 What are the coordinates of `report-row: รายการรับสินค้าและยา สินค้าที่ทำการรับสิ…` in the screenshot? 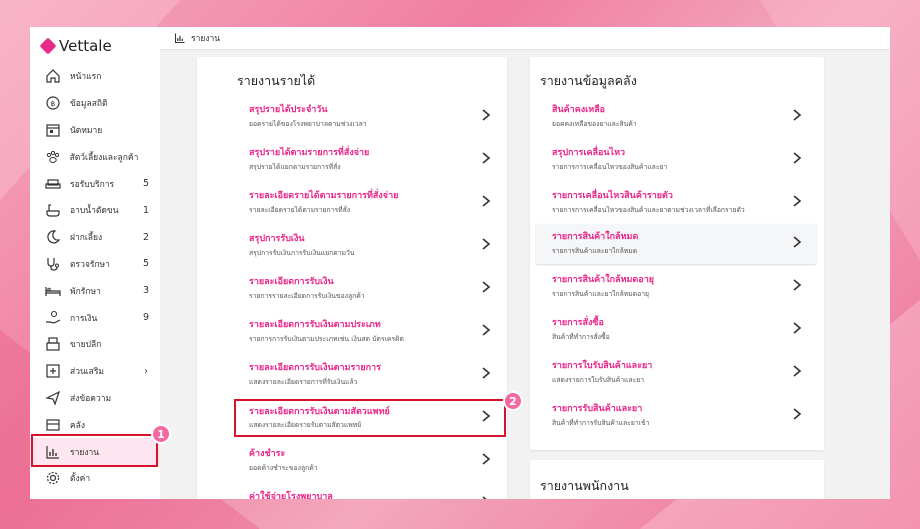 It's located at (677, 416).